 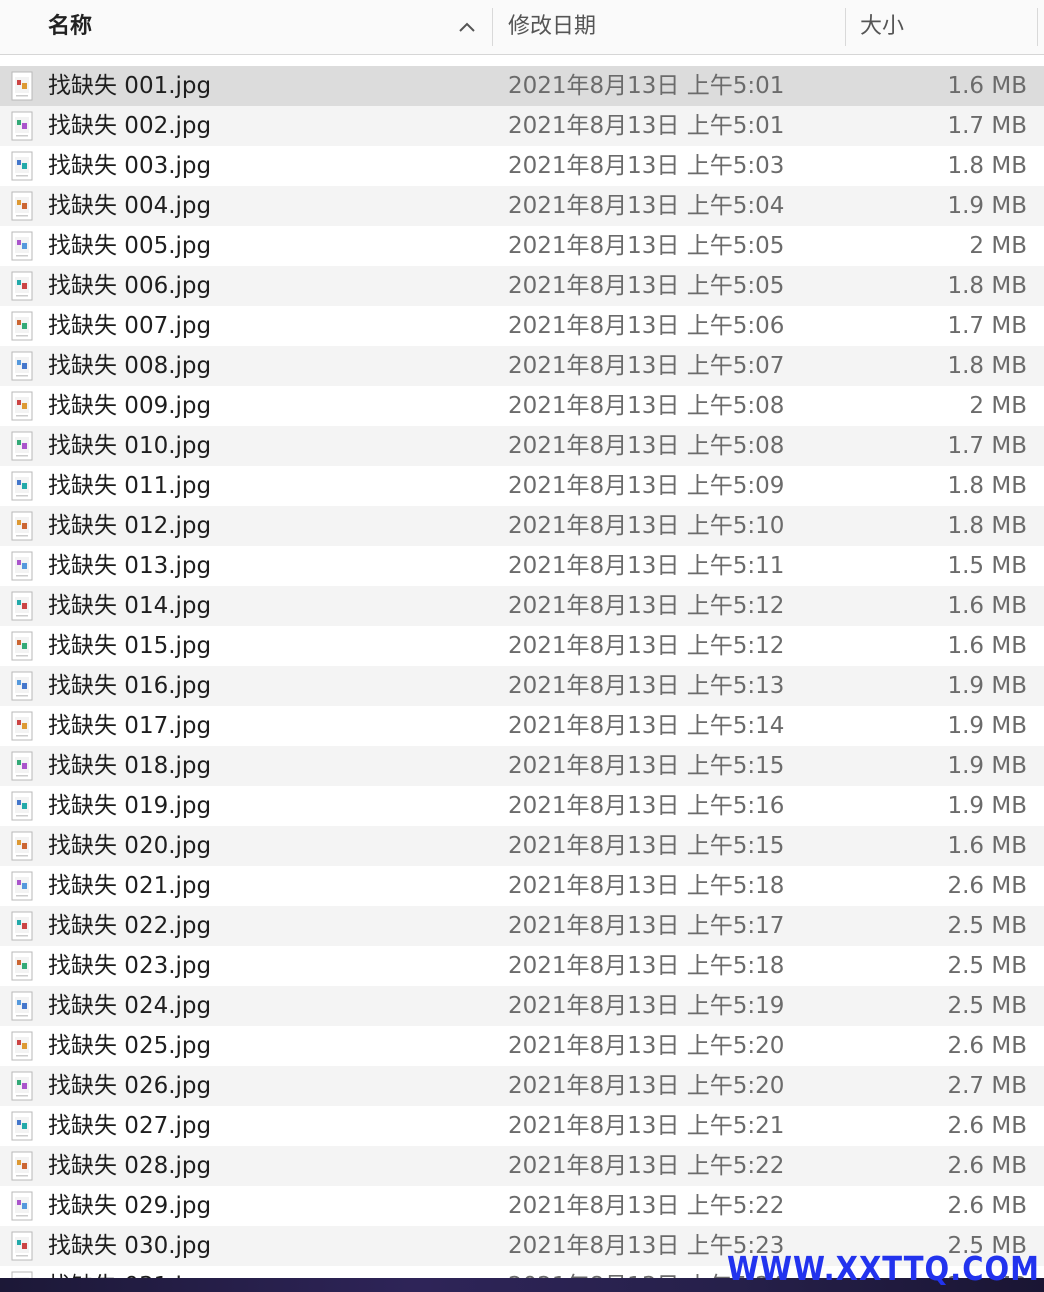 I want to click on file-row: 找缺失 001.jpg 2021年8月13日 上午5:01 1.6 MB, so click(x=522, y=86).